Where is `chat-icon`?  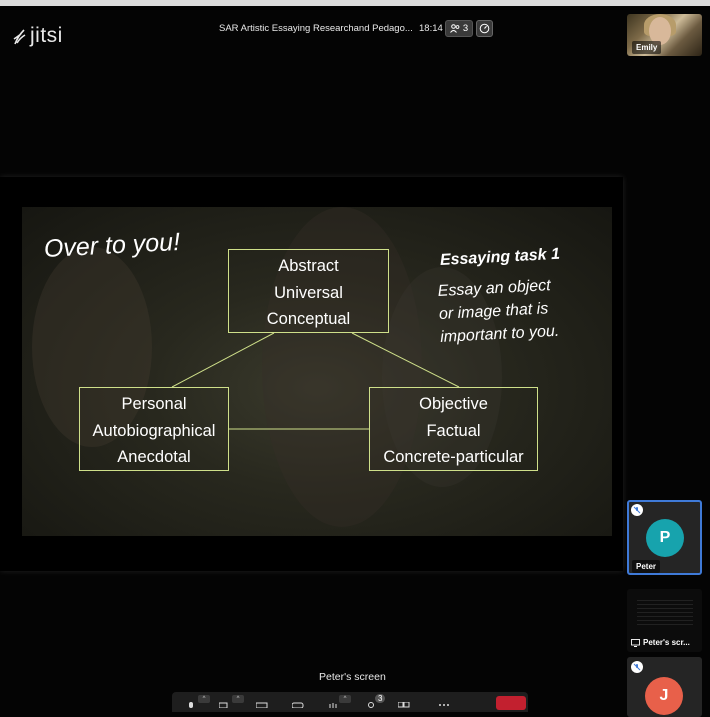 chat-icon is located at coordinates (298, 705).